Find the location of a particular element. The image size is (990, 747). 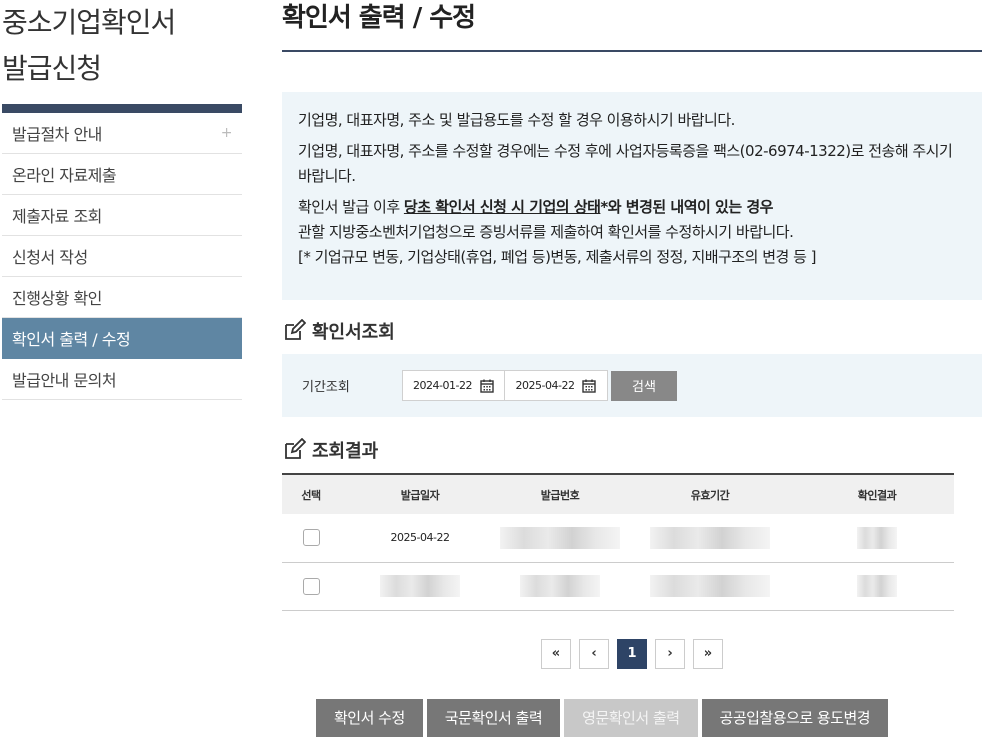

results-table: 선택 발급일자 발급번호 유효기간 확인결과 2025-04-22 is located at coordinates (618, 542).